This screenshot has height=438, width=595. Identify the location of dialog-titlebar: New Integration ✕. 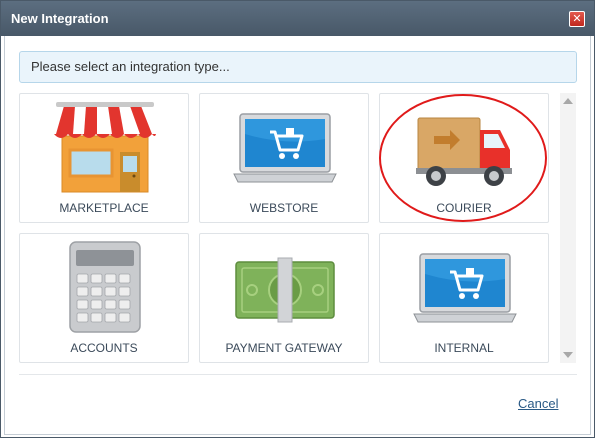
(297, 18).